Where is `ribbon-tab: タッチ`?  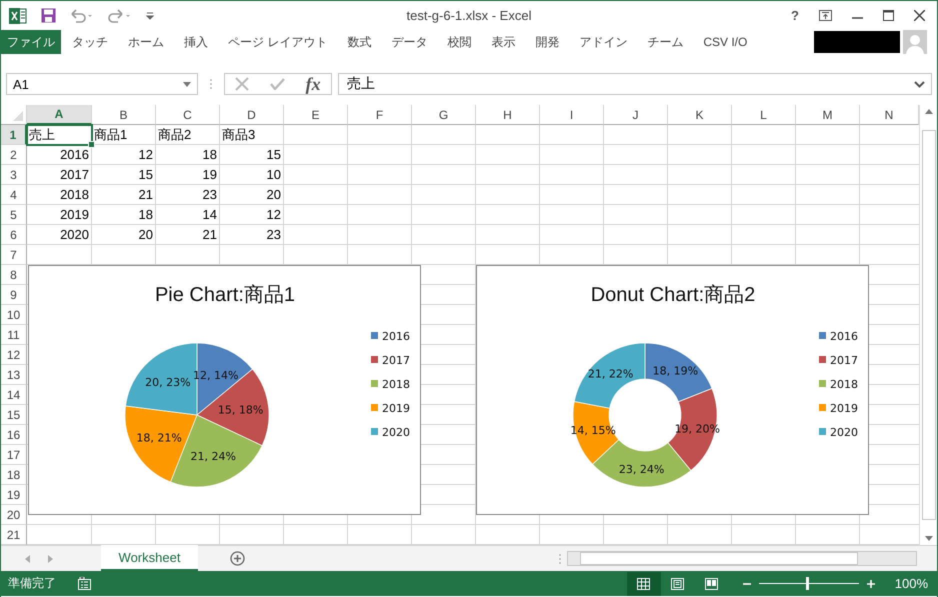
ribbon-tab: タッチ is located at coordinates (89, 42).